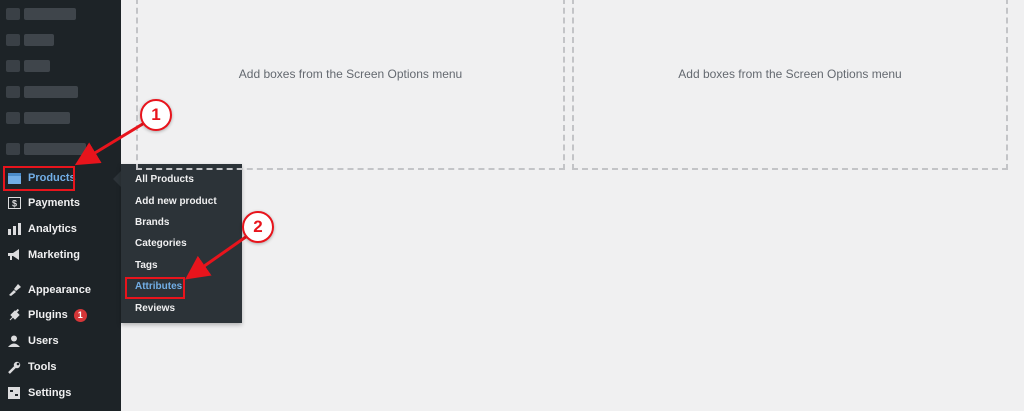  I want to click on sidebar-item-label: Analytics, so click(52, 229).